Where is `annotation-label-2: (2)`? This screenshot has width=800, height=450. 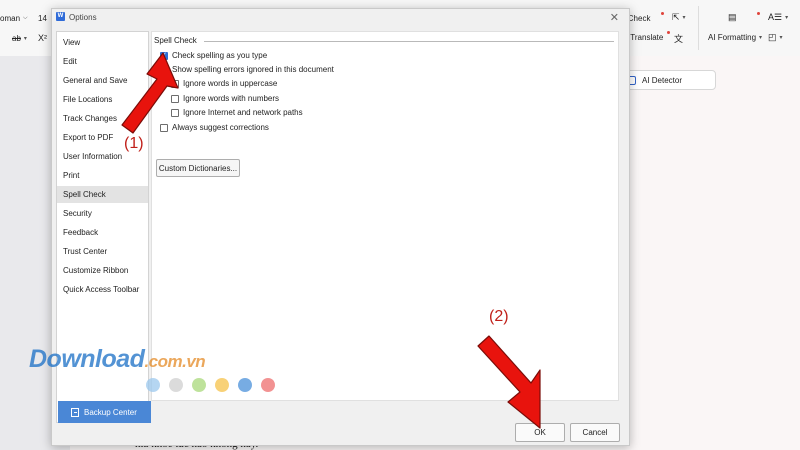
annotation-label-2: (2) is located at coordinates (499, 316).